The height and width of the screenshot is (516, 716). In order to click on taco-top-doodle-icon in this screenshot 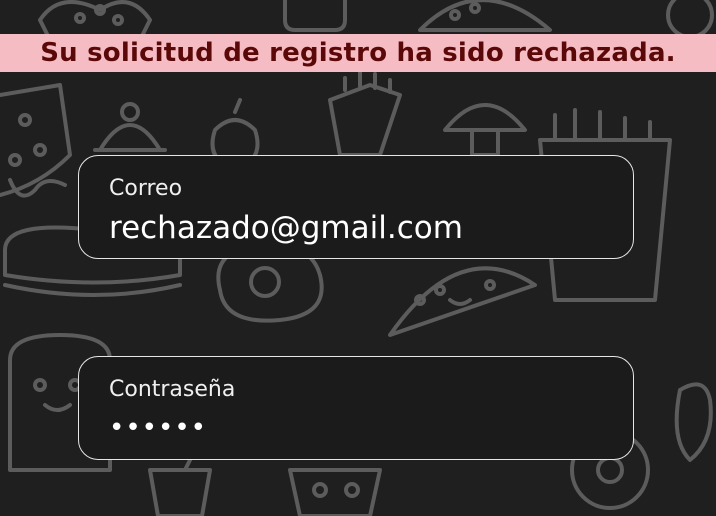, I will do `click(485, 16)`.